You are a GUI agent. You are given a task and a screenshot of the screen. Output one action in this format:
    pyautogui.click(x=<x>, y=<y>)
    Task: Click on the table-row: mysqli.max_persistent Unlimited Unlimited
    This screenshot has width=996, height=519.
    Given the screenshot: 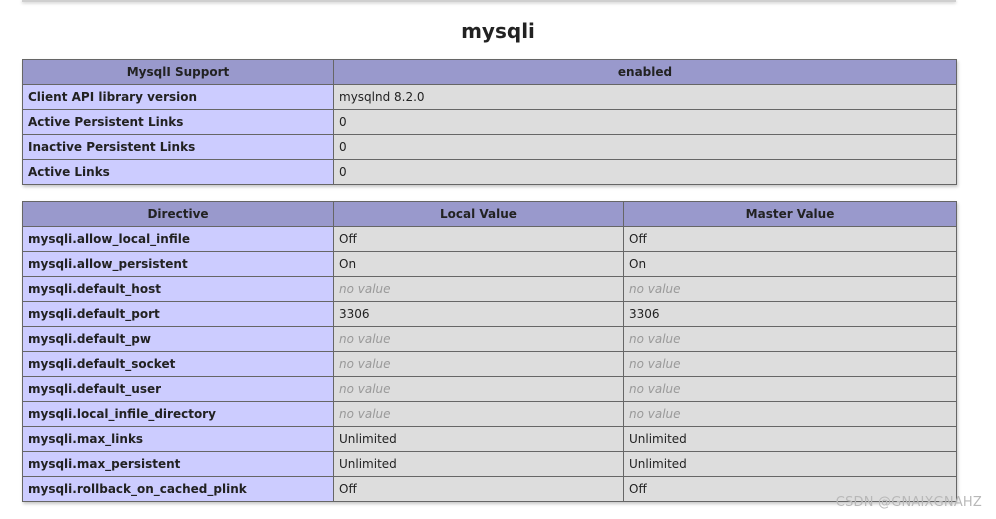 What is the action you would take?
    pyautogui.click(x=489, y=464)
    